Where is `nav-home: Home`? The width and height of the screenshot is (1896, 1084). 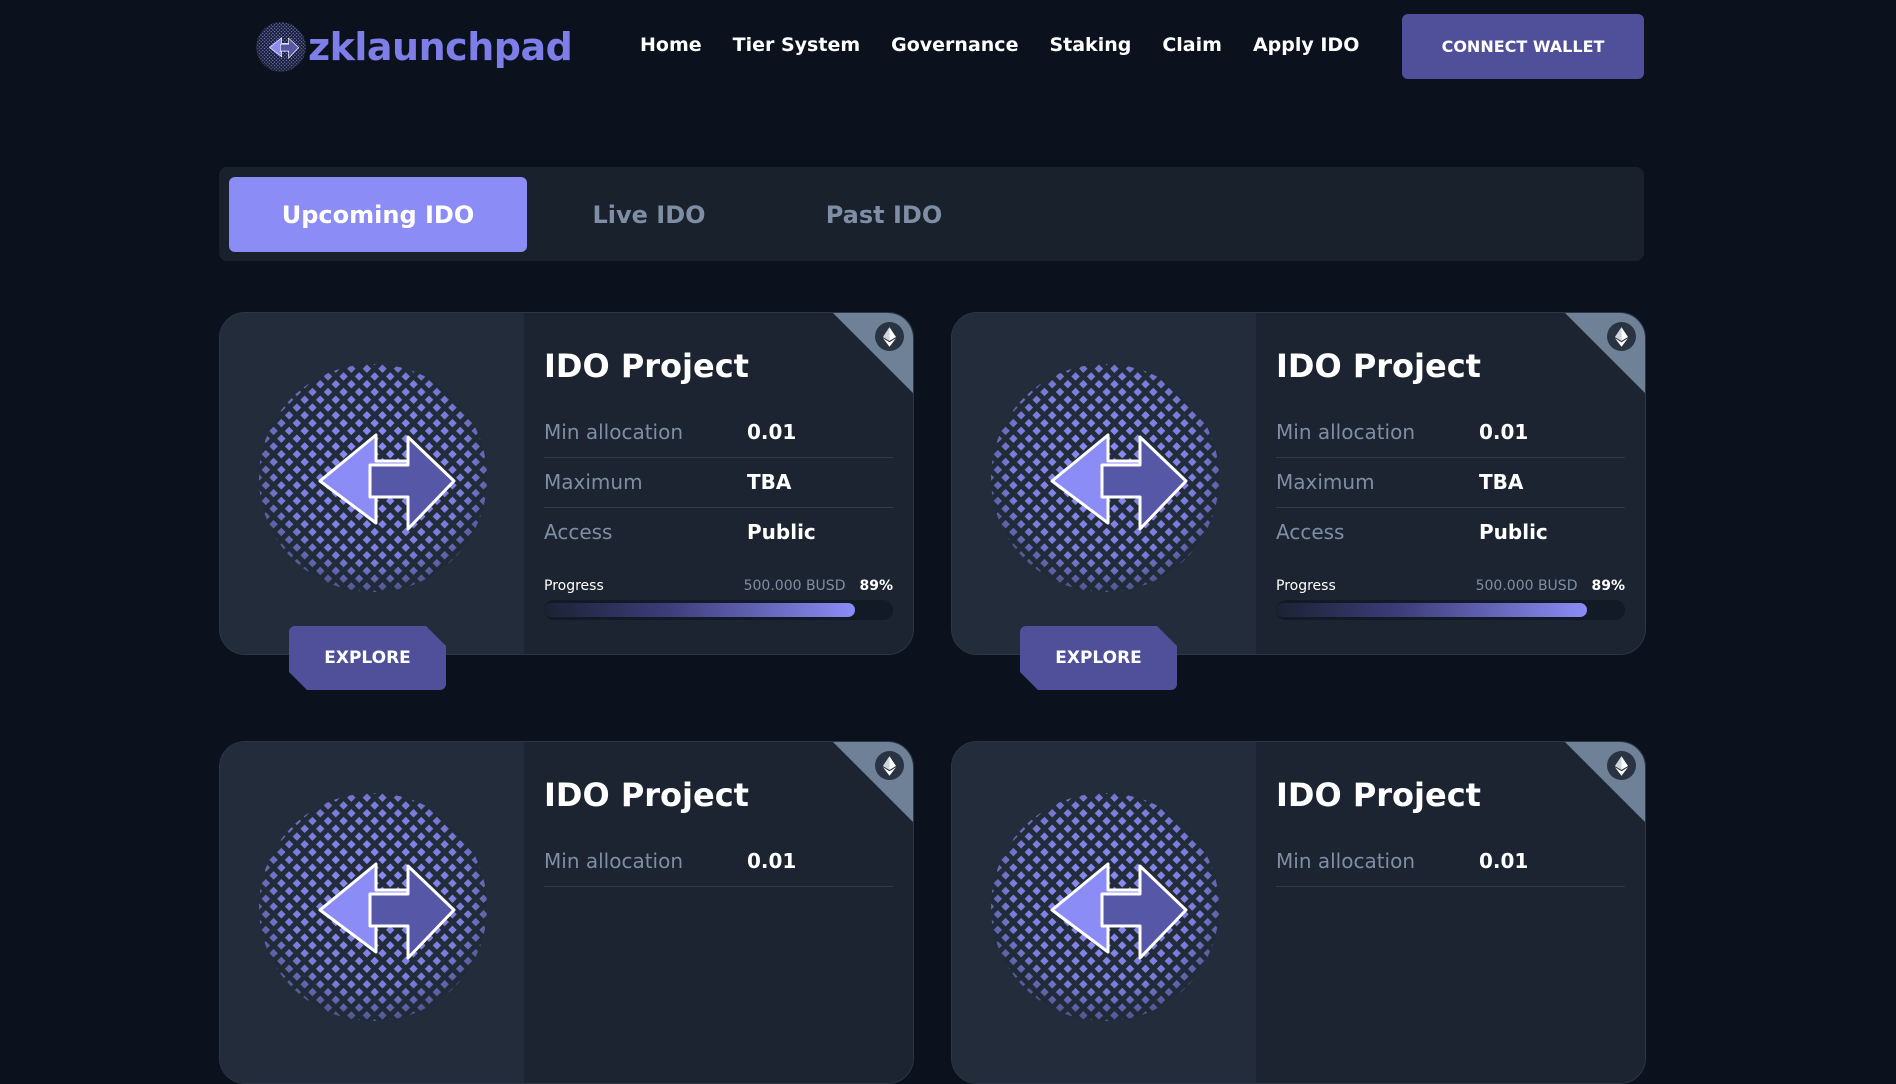 nav-home: Home is located at coordinates (671, 45).